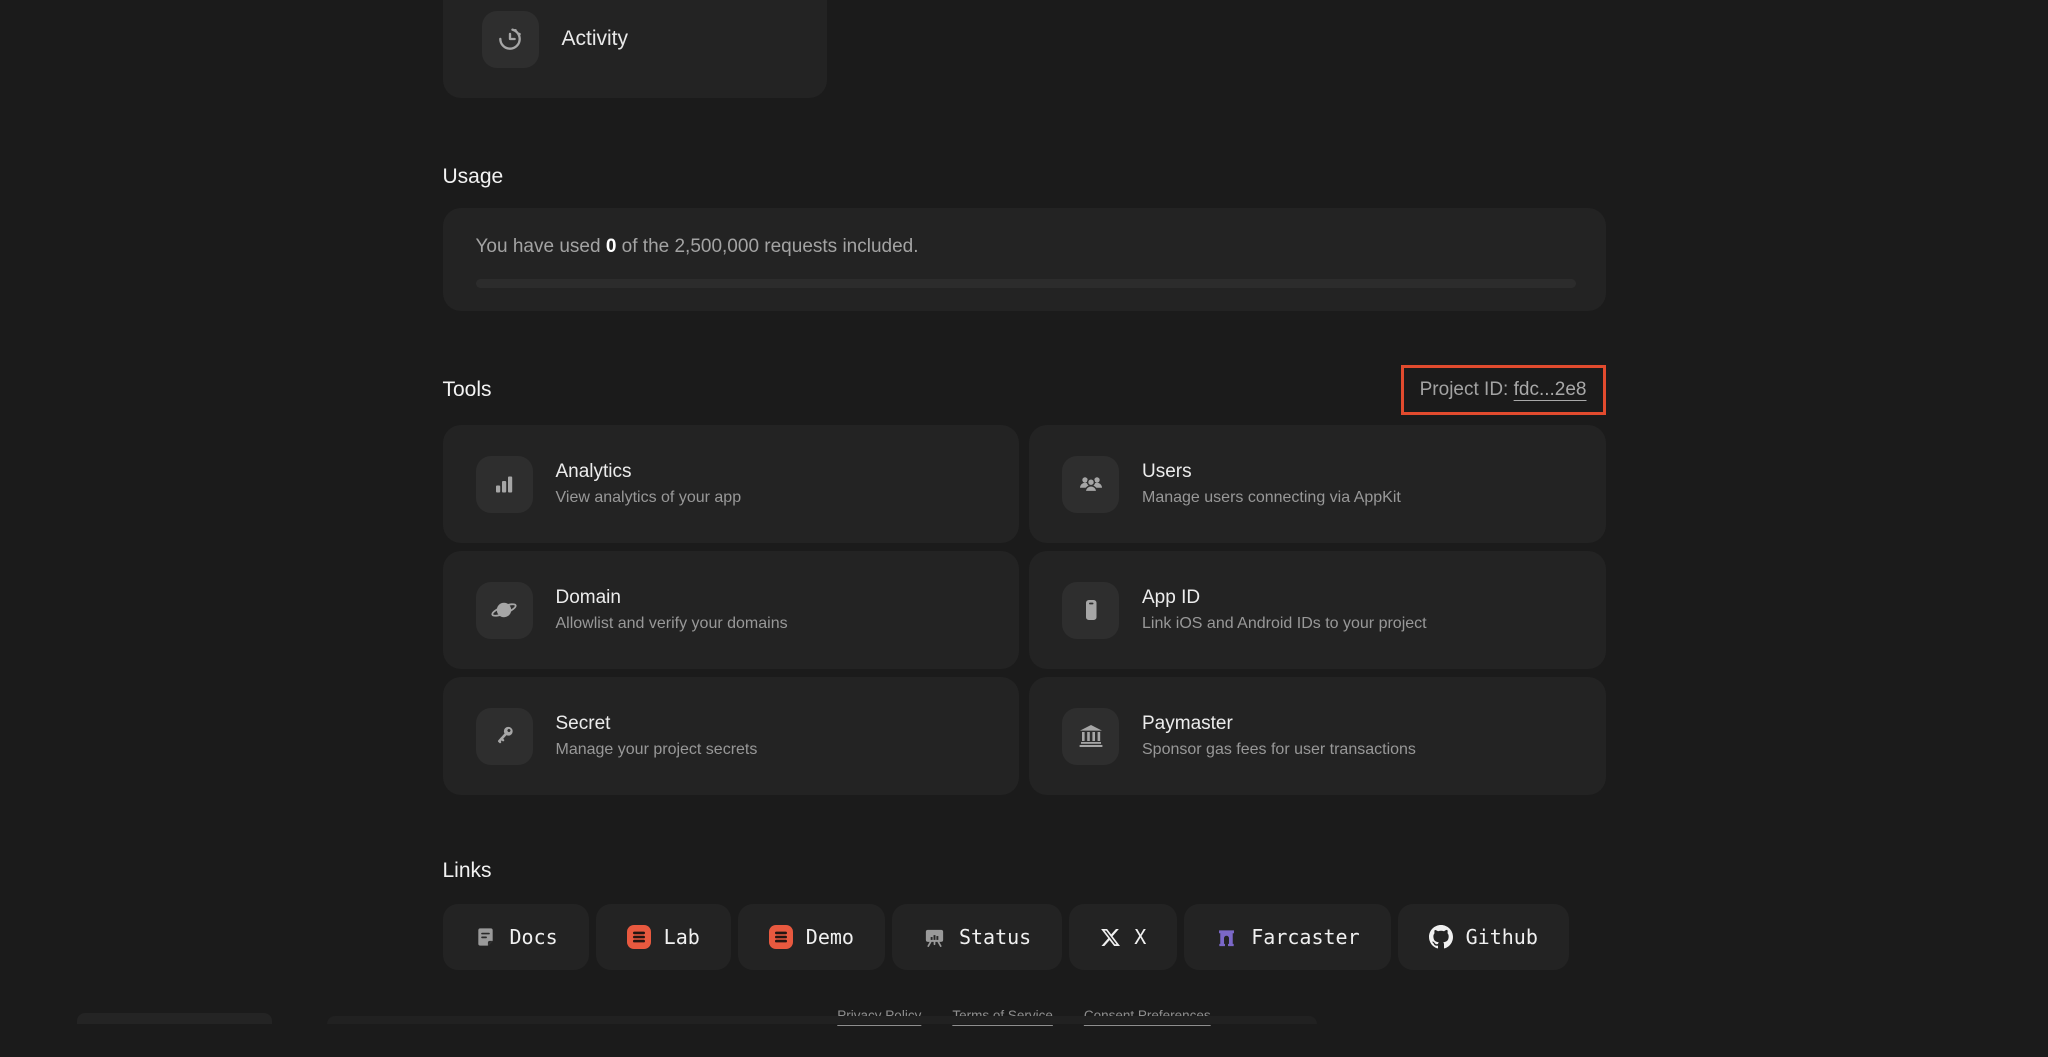 This screenshot has width=2048, height=1057. I want to click on phone-icon, so click(1090, 610).